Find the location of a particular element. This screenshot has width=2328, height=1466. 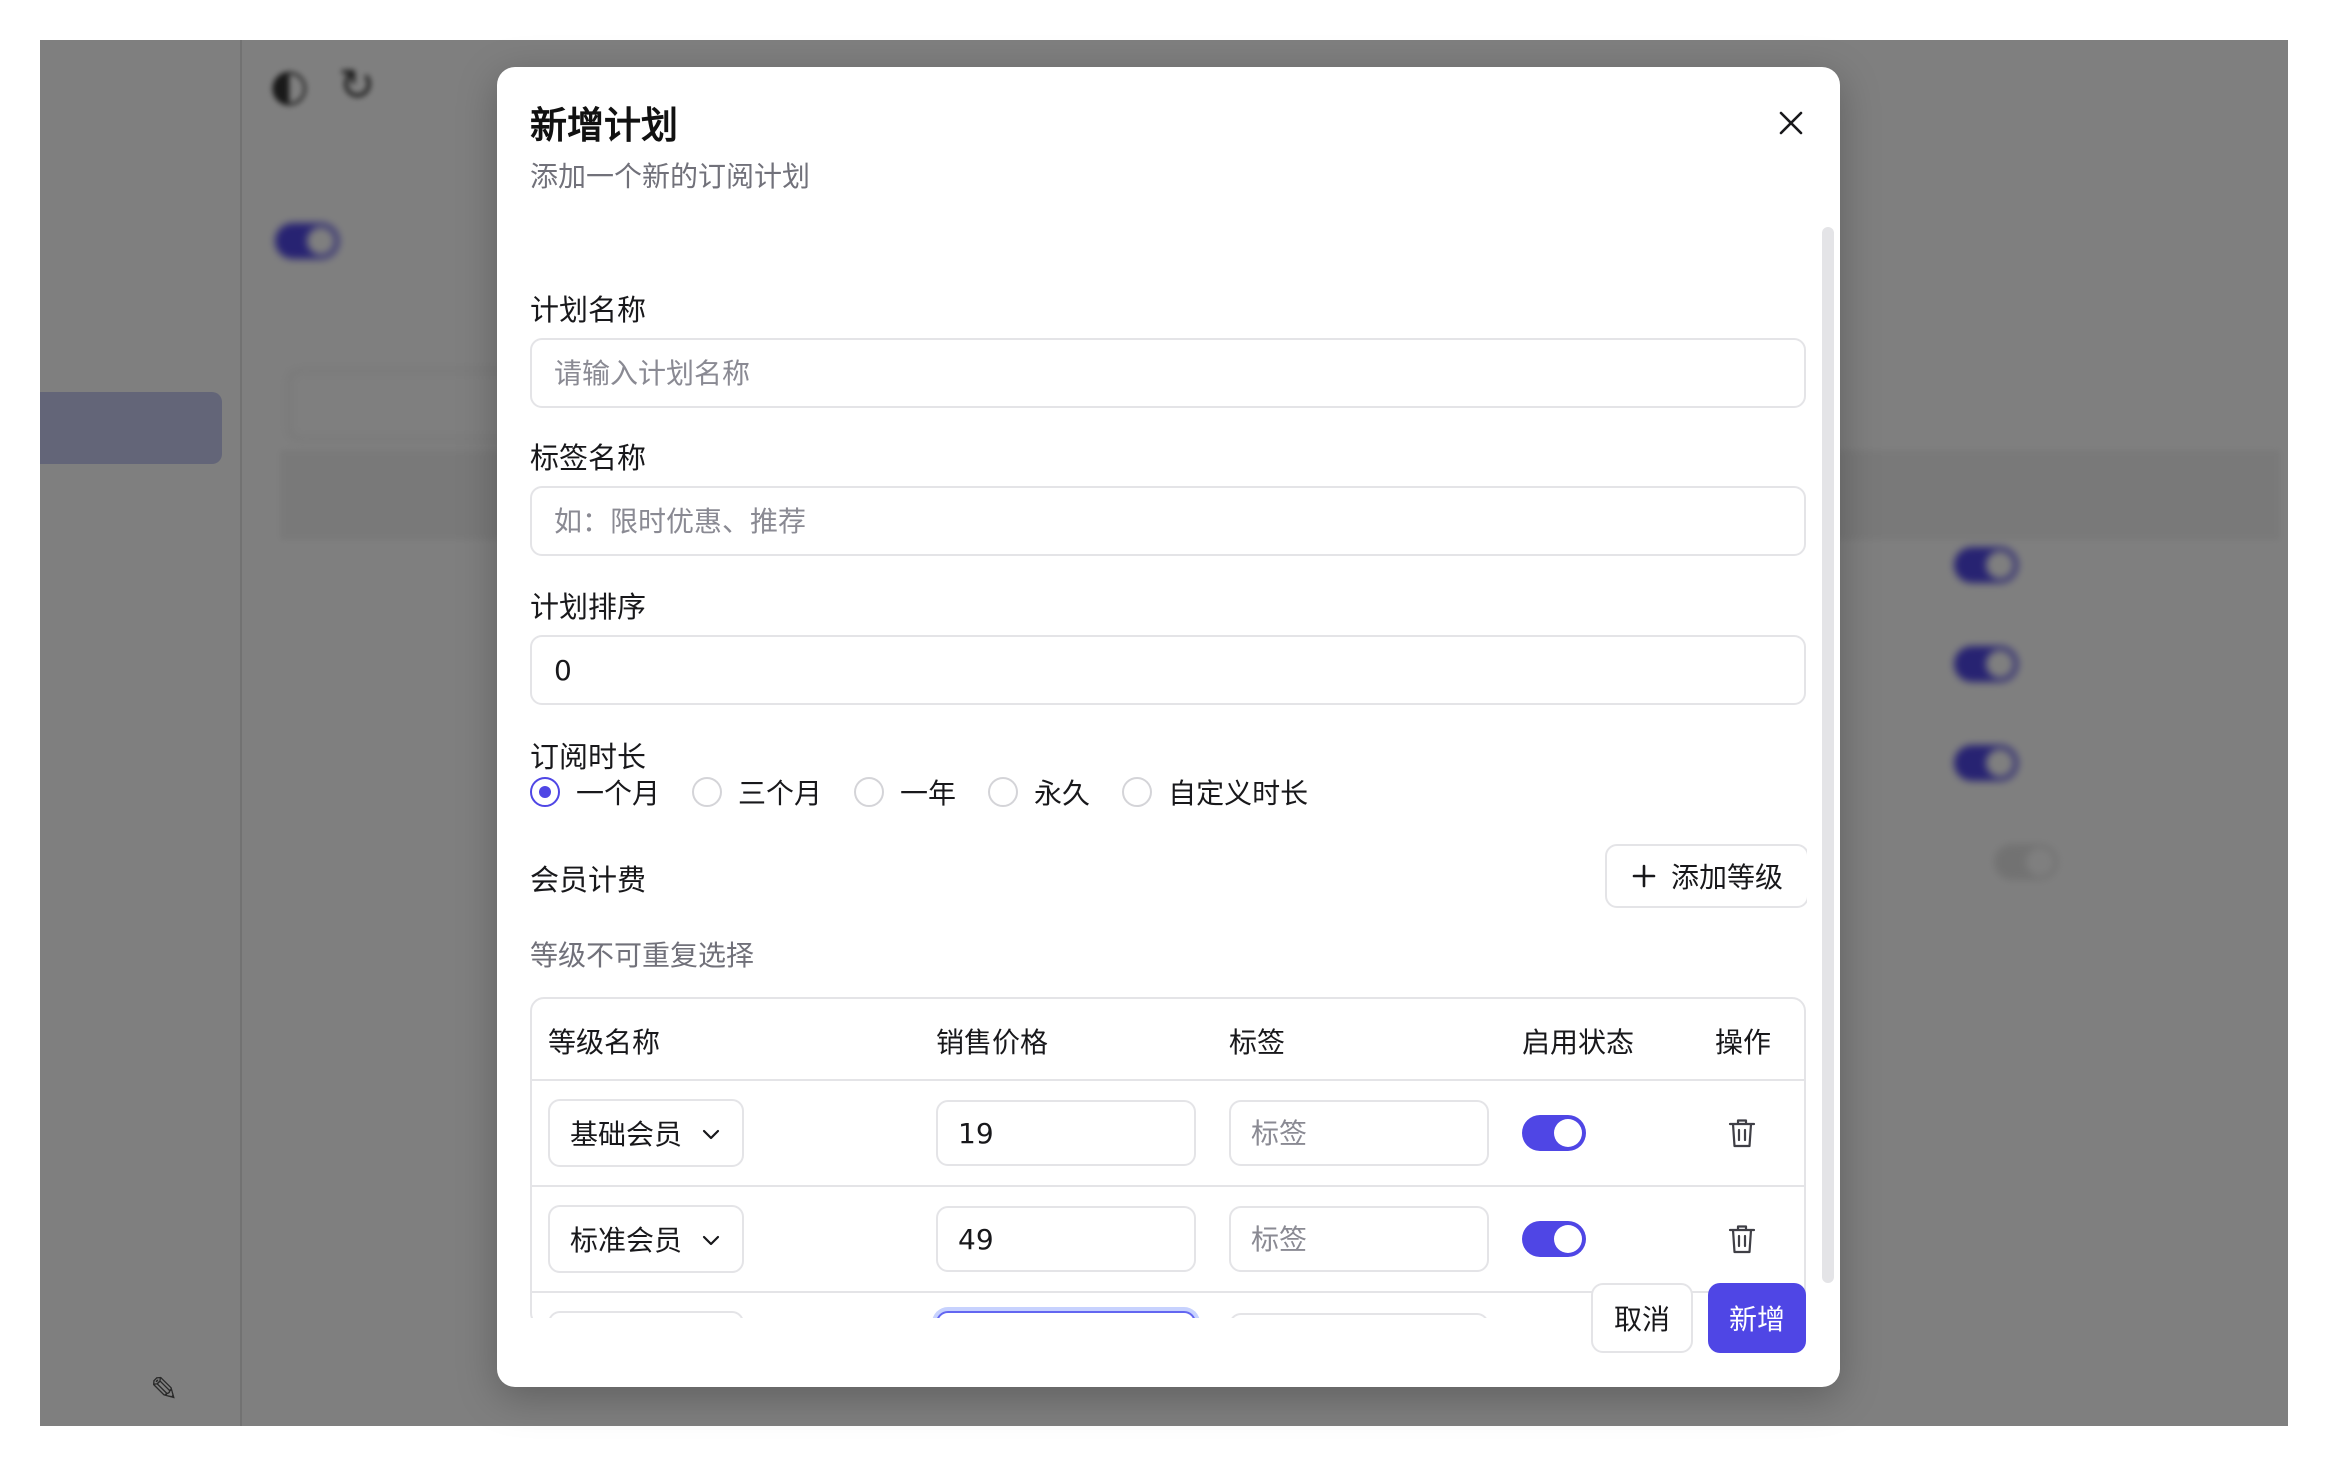

tiers-table: 等级名称 销售价格 标签 启用状态 操作 基础会员 标准会员 is located at coordinates (1168, 1157).